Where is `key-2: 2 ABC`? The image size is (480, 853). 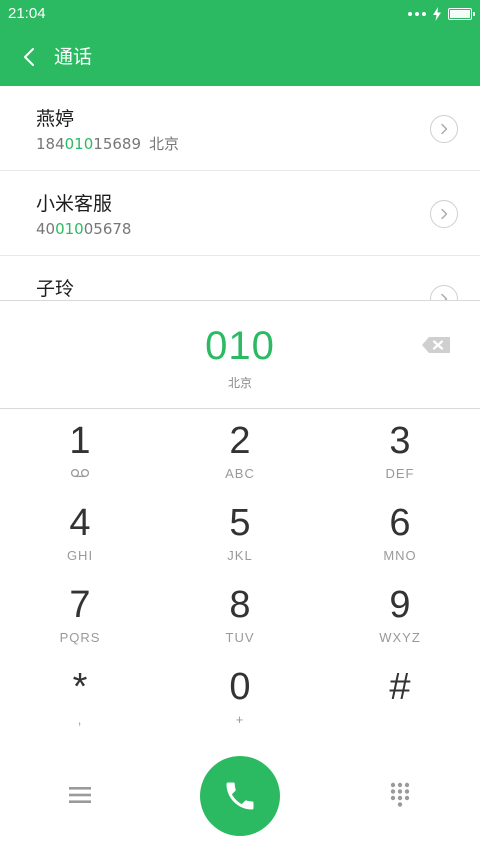 key-2: 2 ABC is located at coordinates (240, 450).